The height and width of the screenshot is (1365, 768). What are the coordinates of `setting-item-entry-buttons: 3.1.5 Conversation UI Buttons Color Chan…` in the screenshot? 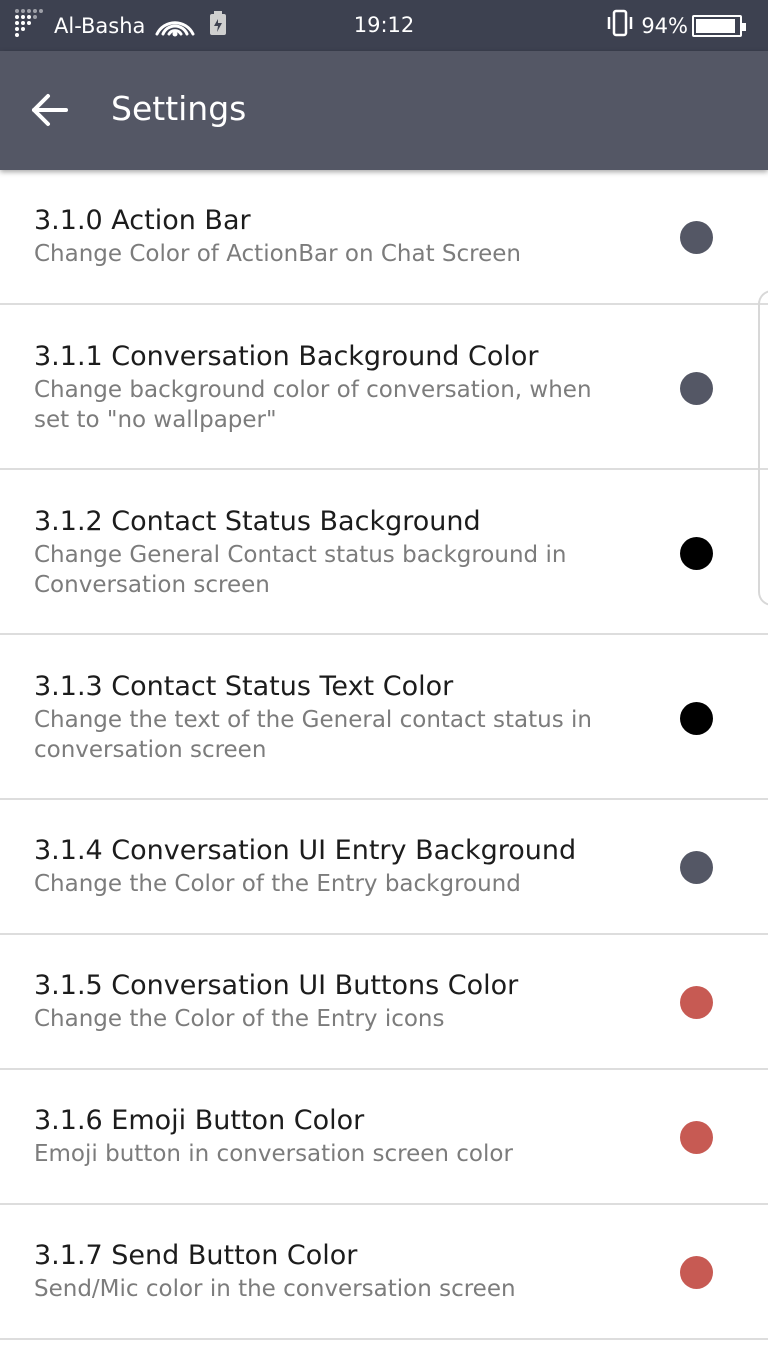 It's located at (384, 1002).